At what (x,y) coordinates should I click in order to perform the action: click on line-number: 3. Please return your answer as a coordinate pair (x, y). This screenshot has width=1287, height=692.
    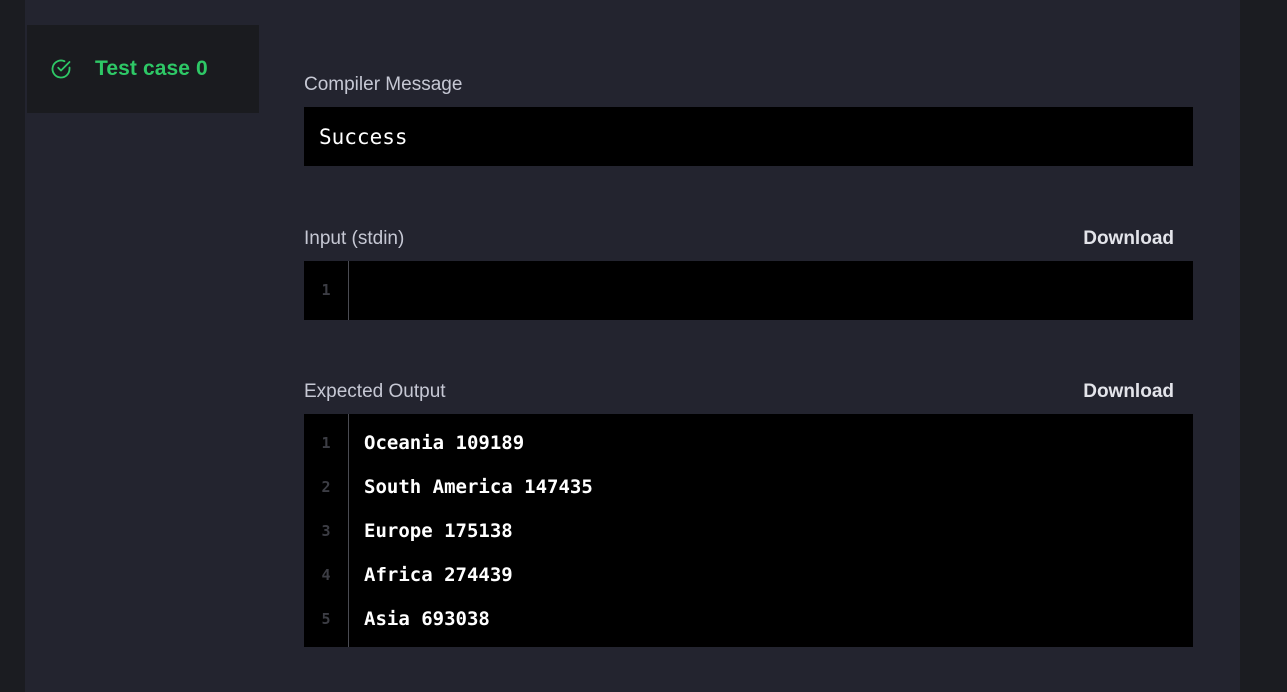
    Looking at the image, I should click on (326, 531).